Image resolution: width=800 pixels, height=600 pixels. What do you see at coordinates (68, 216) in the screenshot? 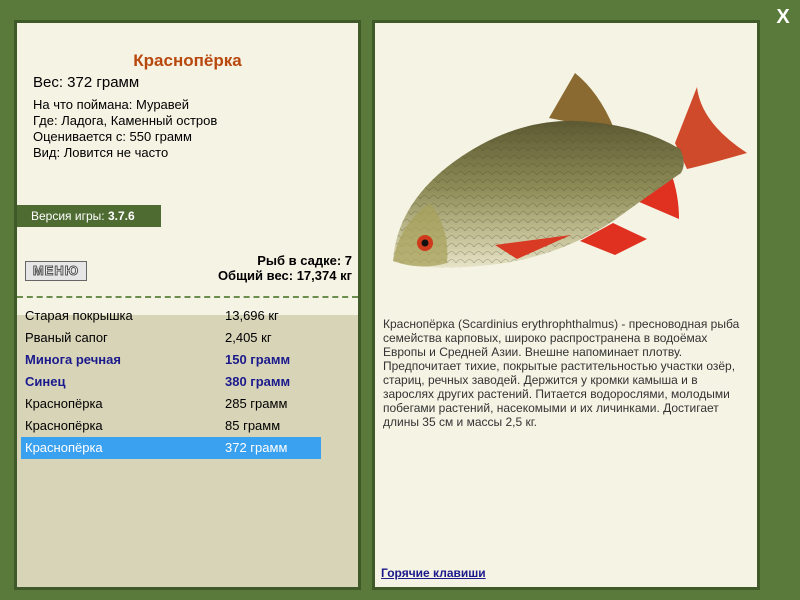
I see `version-label: Версия игры:` at bounding box center [68, 216].